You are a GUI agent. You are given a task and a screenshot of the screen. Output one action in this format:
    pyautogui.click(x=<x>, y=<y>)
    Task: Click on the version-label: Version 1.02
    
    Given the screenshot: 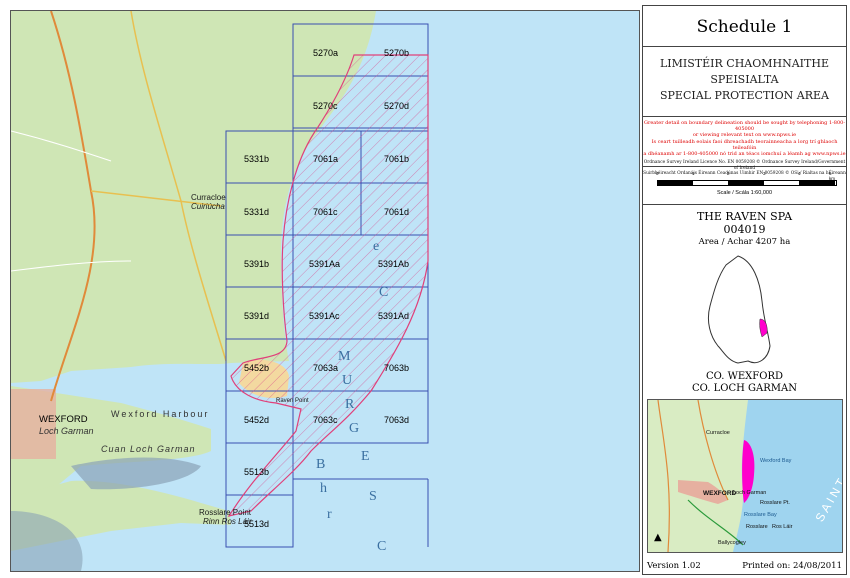 What is the action you would take?
    pyautogui.click(x=674, y=566)
    